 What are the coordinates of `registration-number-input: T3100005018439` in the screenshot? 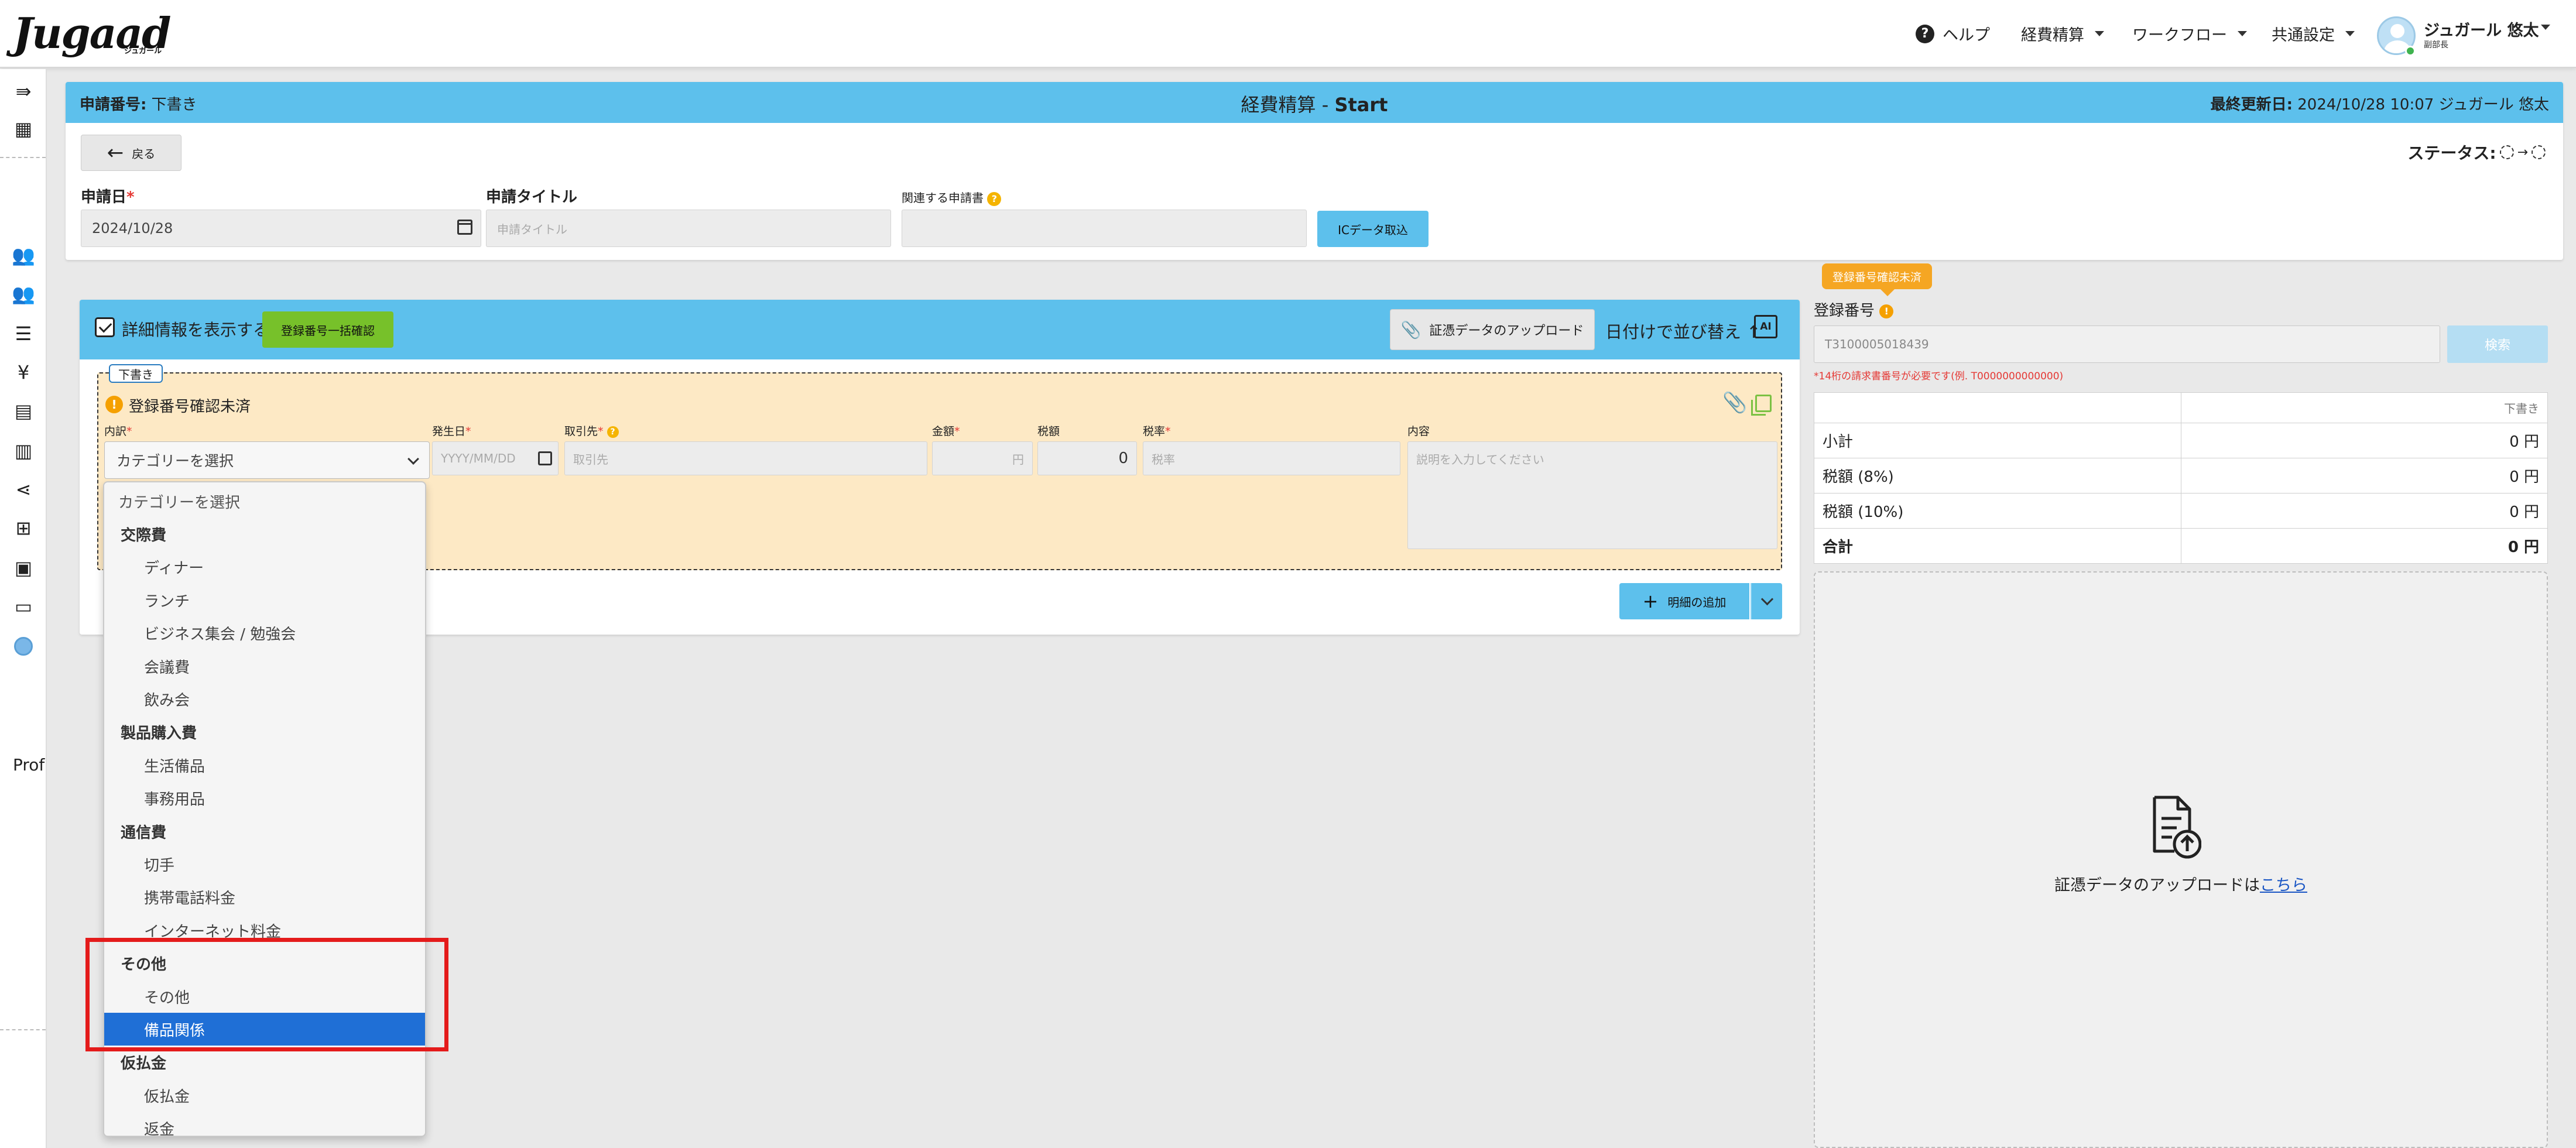 It's located at (2127, 344).